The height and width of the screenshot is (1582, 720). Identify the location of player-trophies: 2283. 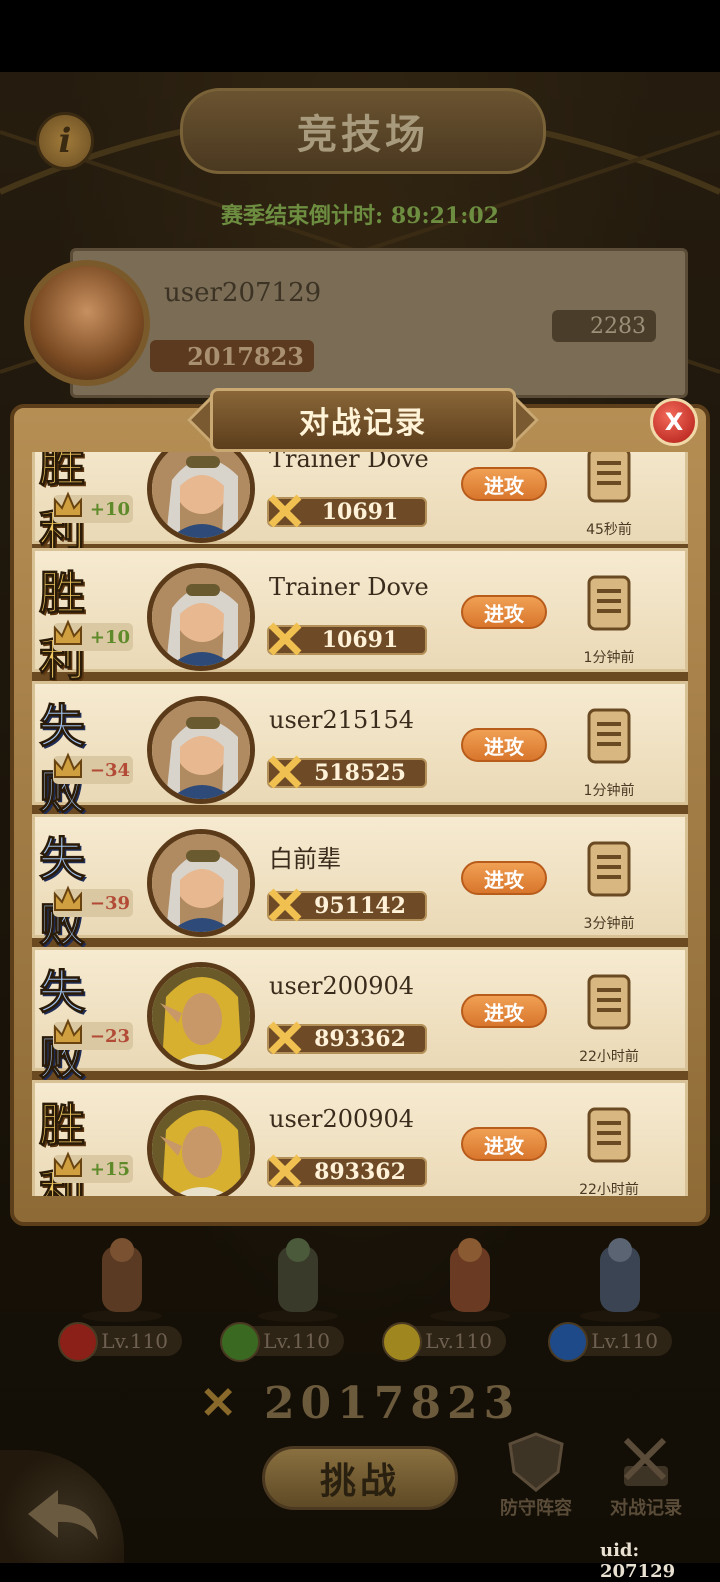
(604, 326).